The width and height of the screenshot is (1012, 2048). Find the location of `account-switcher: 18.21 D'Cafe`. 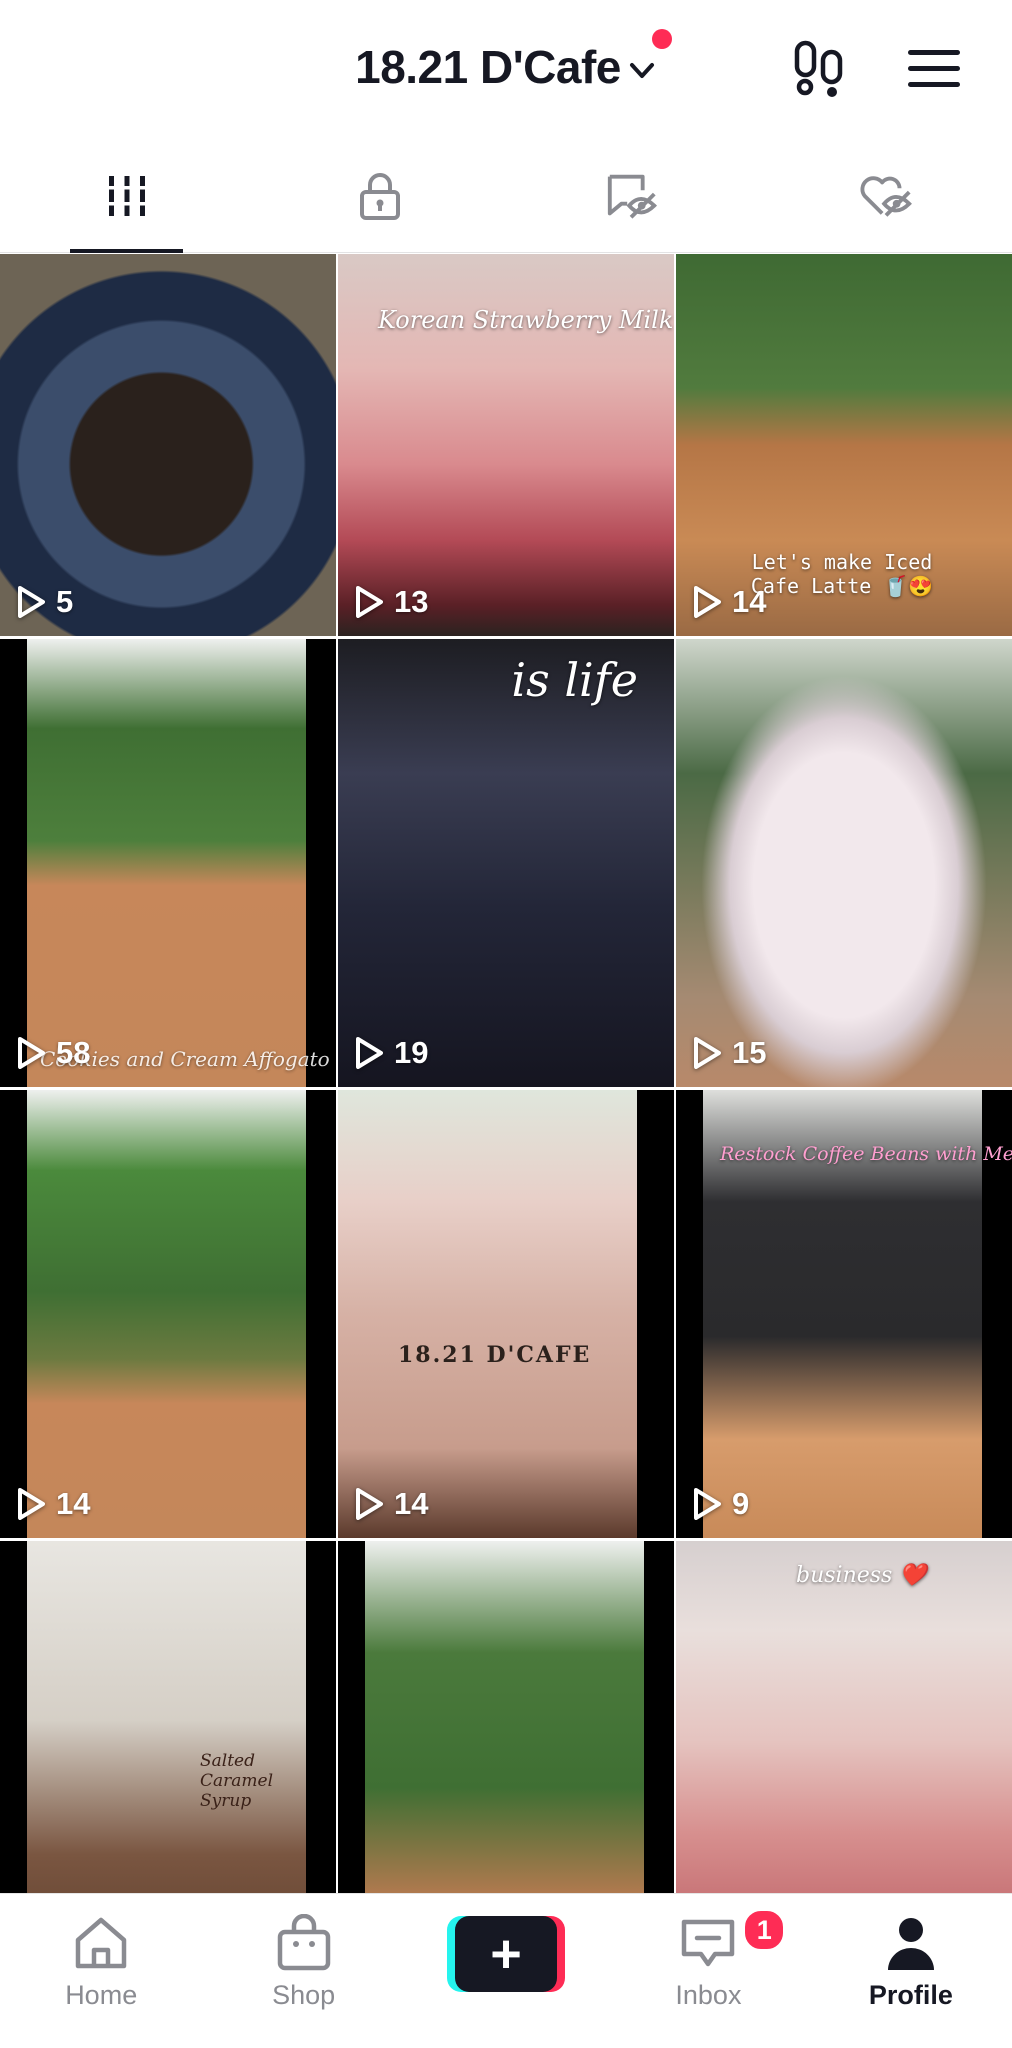

account-switcher: 18.21 D'Cafe is located at coordinates (506, 67).